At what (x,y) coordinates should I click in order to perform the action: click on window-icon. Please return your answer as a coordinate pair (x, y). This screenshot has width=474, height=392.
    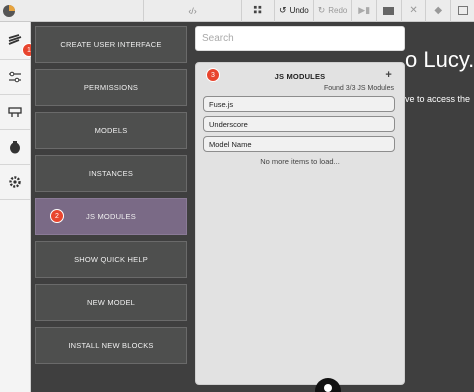
    Looking at the image, I should click on (462, 10).